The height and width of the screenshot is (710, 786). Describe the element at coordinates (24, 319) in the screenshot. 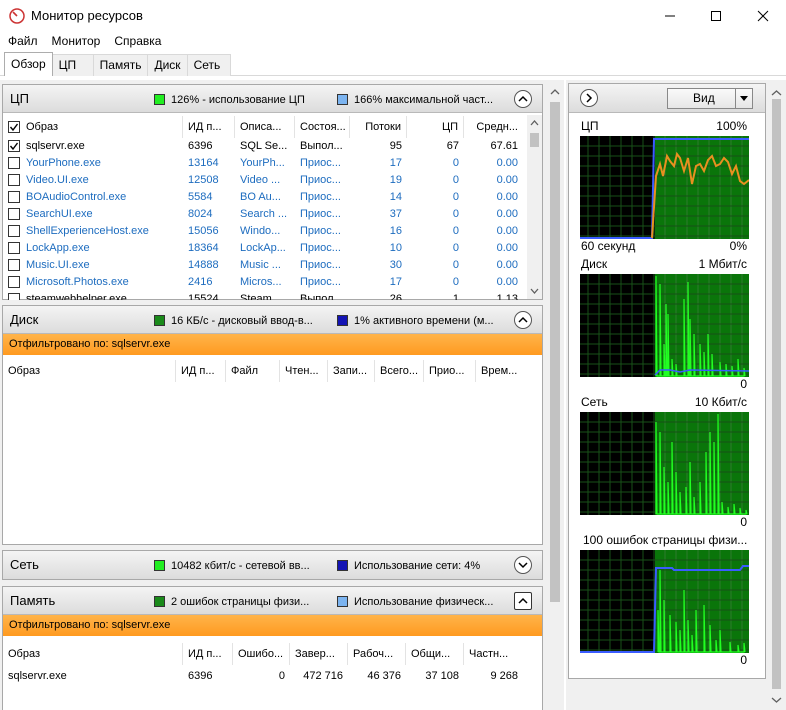

I see `disk-section-title: Диск` at that location.